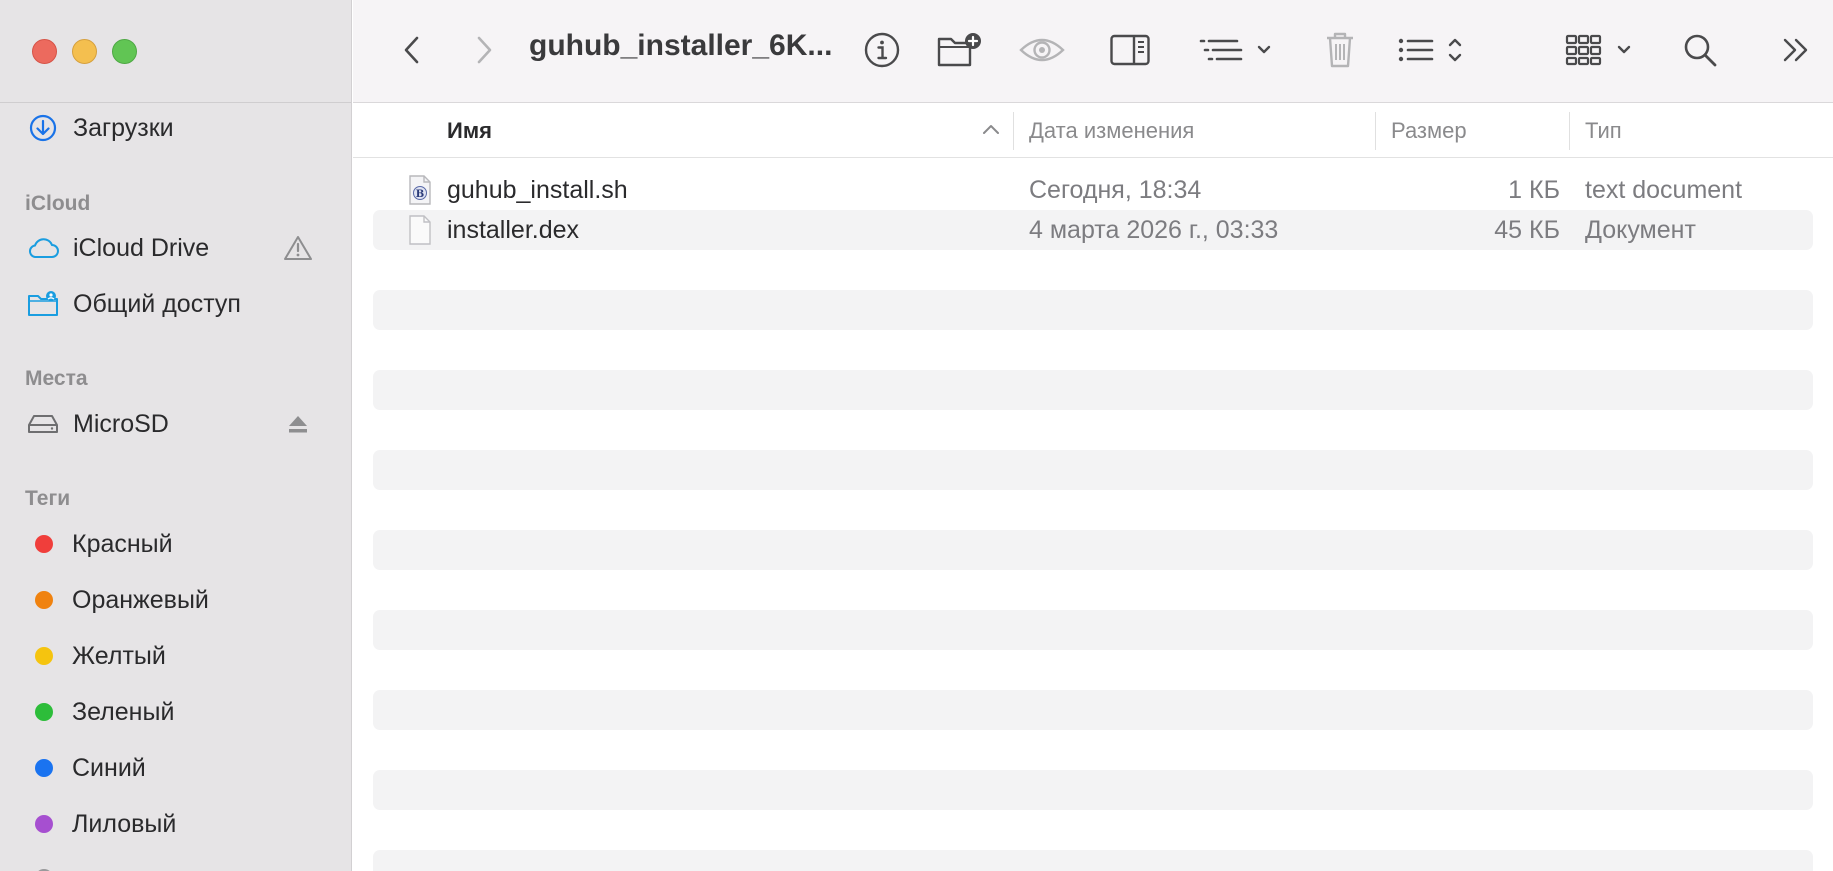 The width and height of the screenshot is (1833, 871). I want to click on section-title-places: Места, so click(56, 378).